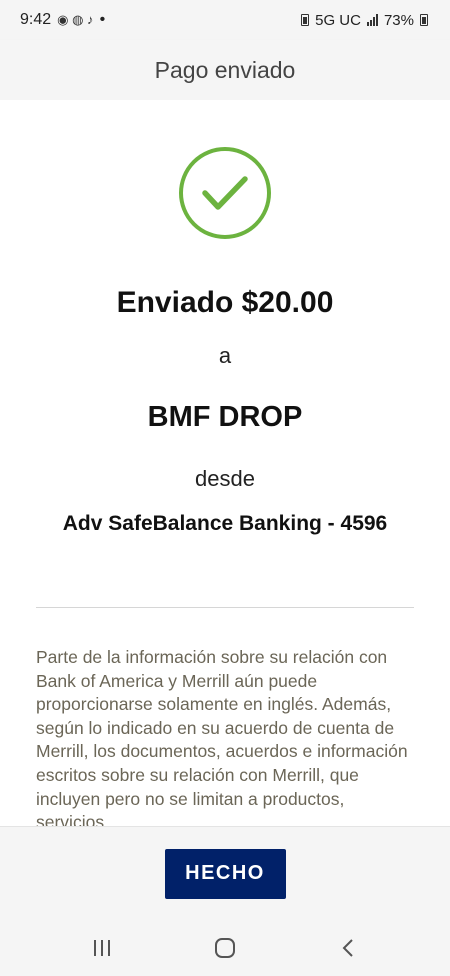  Describe the element at coordinates (225, 478) in the screenshot. I see `from-label: desde` at that location.